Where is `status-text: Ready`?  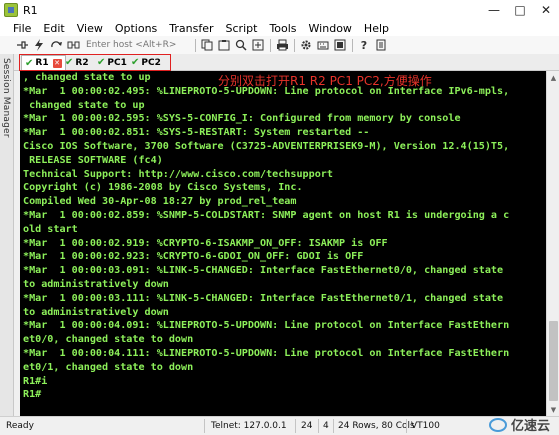 status-text: Ready is located at coordinates (20, 426).